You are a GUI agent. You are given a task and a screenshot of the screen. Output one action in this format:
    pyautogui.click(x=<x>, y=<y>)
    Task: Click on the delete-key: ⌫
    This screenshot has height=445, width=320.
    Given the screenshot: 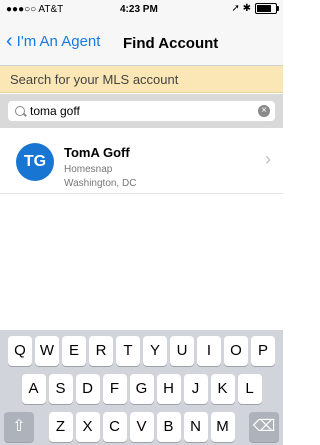 What is the action you would take?
    pyautogui.click(x=264, y=427)
    